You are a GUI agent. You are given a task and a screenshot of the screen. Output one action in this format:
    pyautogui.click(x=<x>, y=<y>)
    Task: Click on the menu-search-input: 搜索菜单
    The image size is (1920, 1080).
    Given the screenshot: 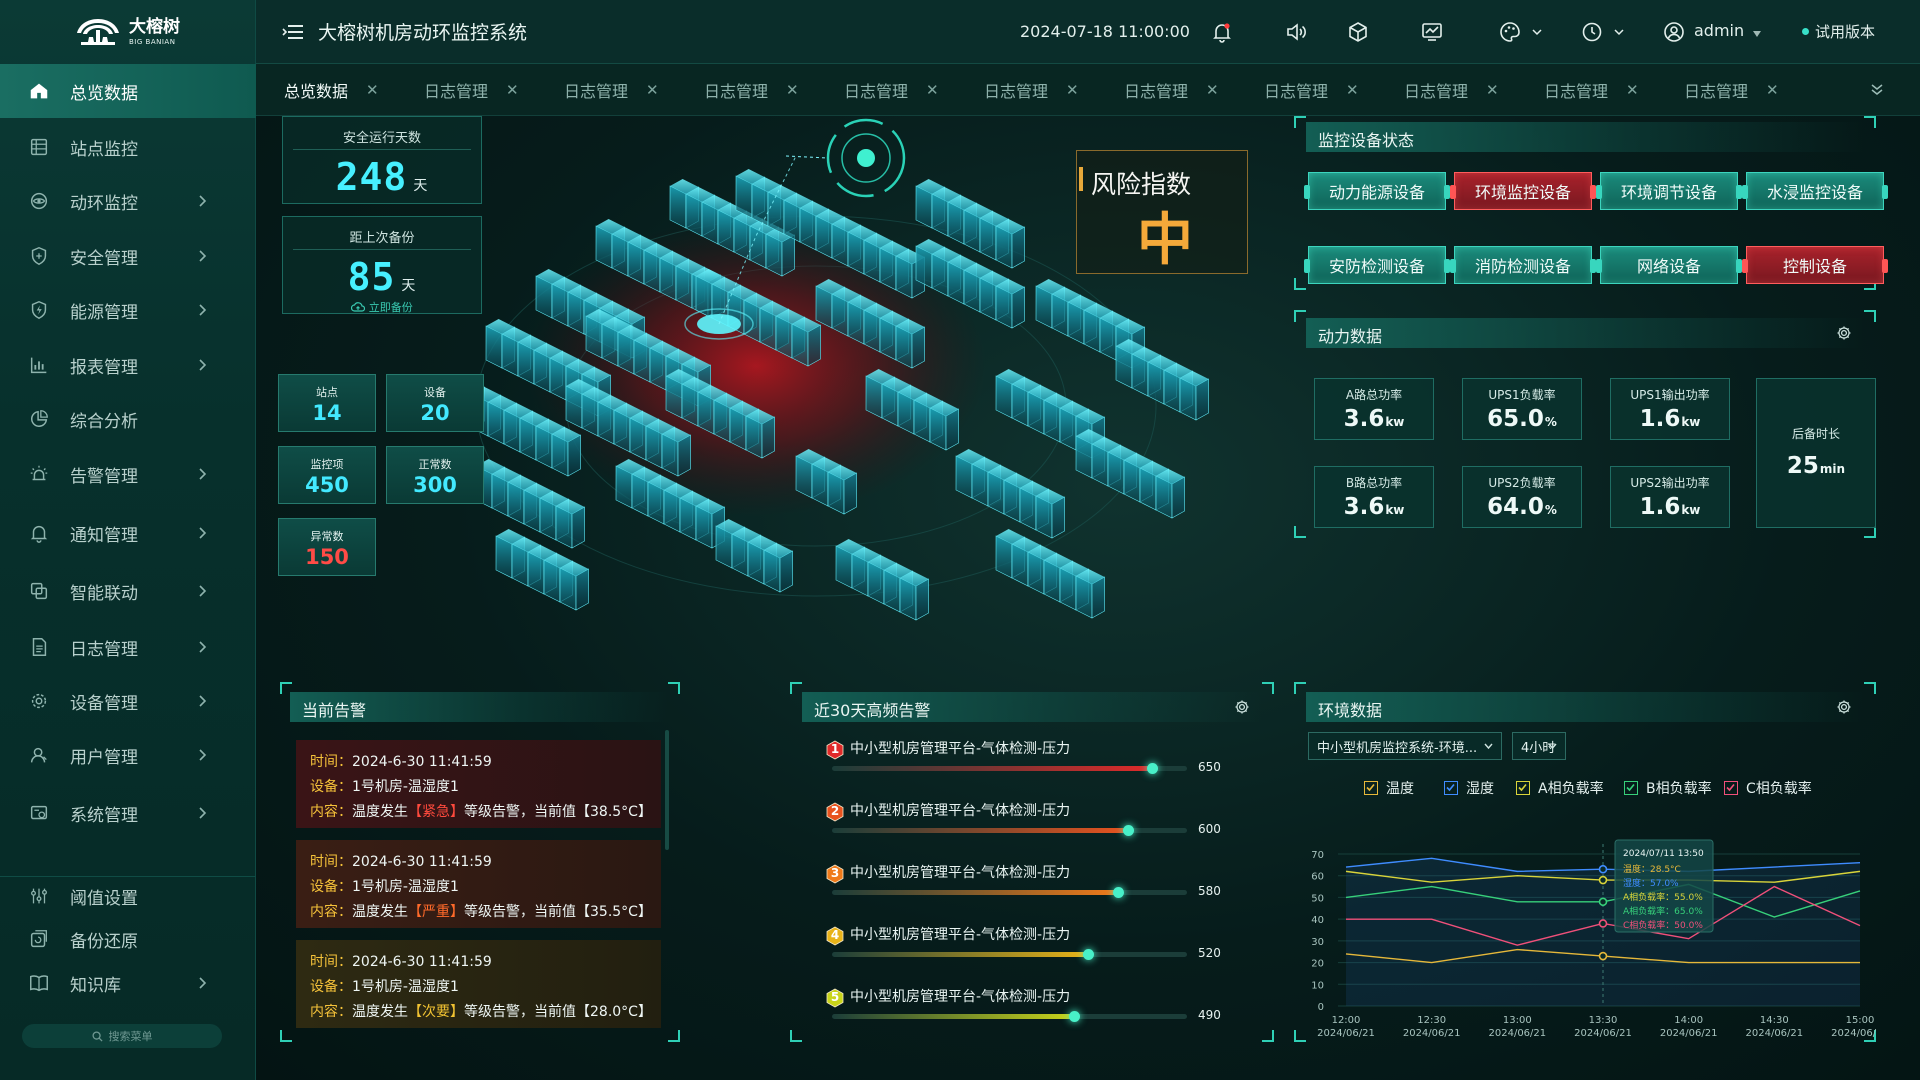 What is the action you would take?
    pyautogui.click(x=122, y=1036)
    